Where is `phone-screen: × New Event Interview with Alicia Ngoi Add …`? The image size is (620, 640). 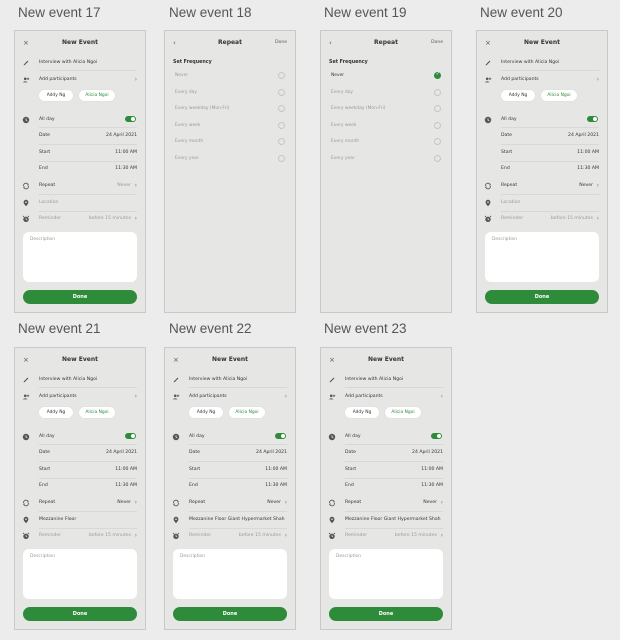
phone-screen: × New Event Interview with Alicia Ngoi Add … is located at coordinates (80, 488).